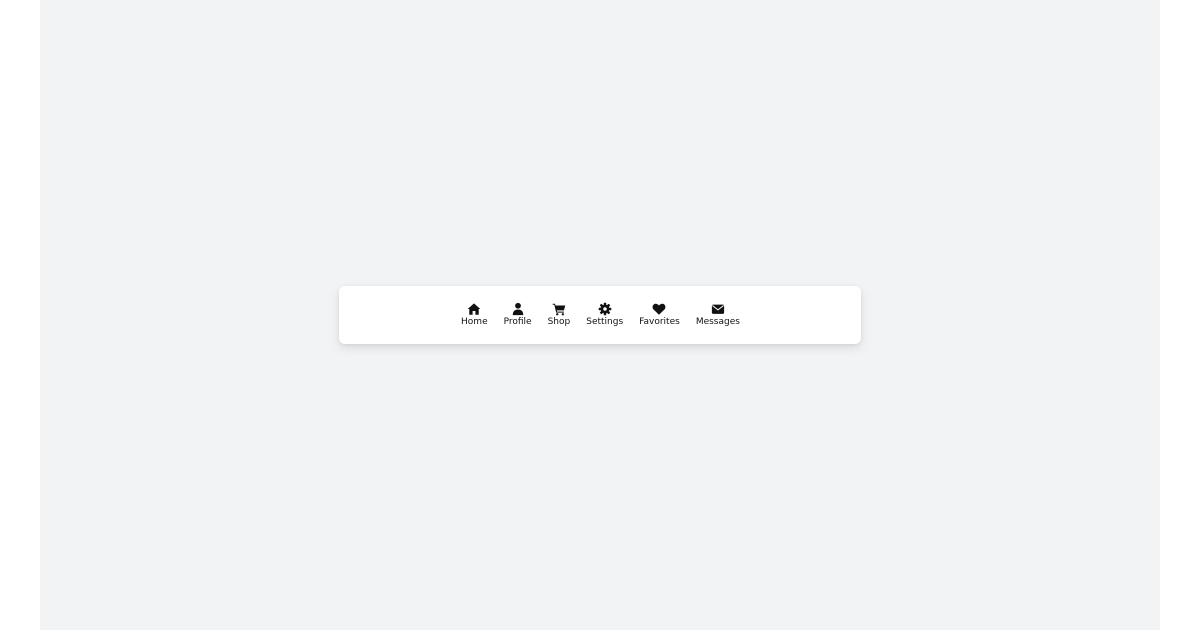 The image size is (1200, 630). I want to click on heart-icon, so click(659, 309).